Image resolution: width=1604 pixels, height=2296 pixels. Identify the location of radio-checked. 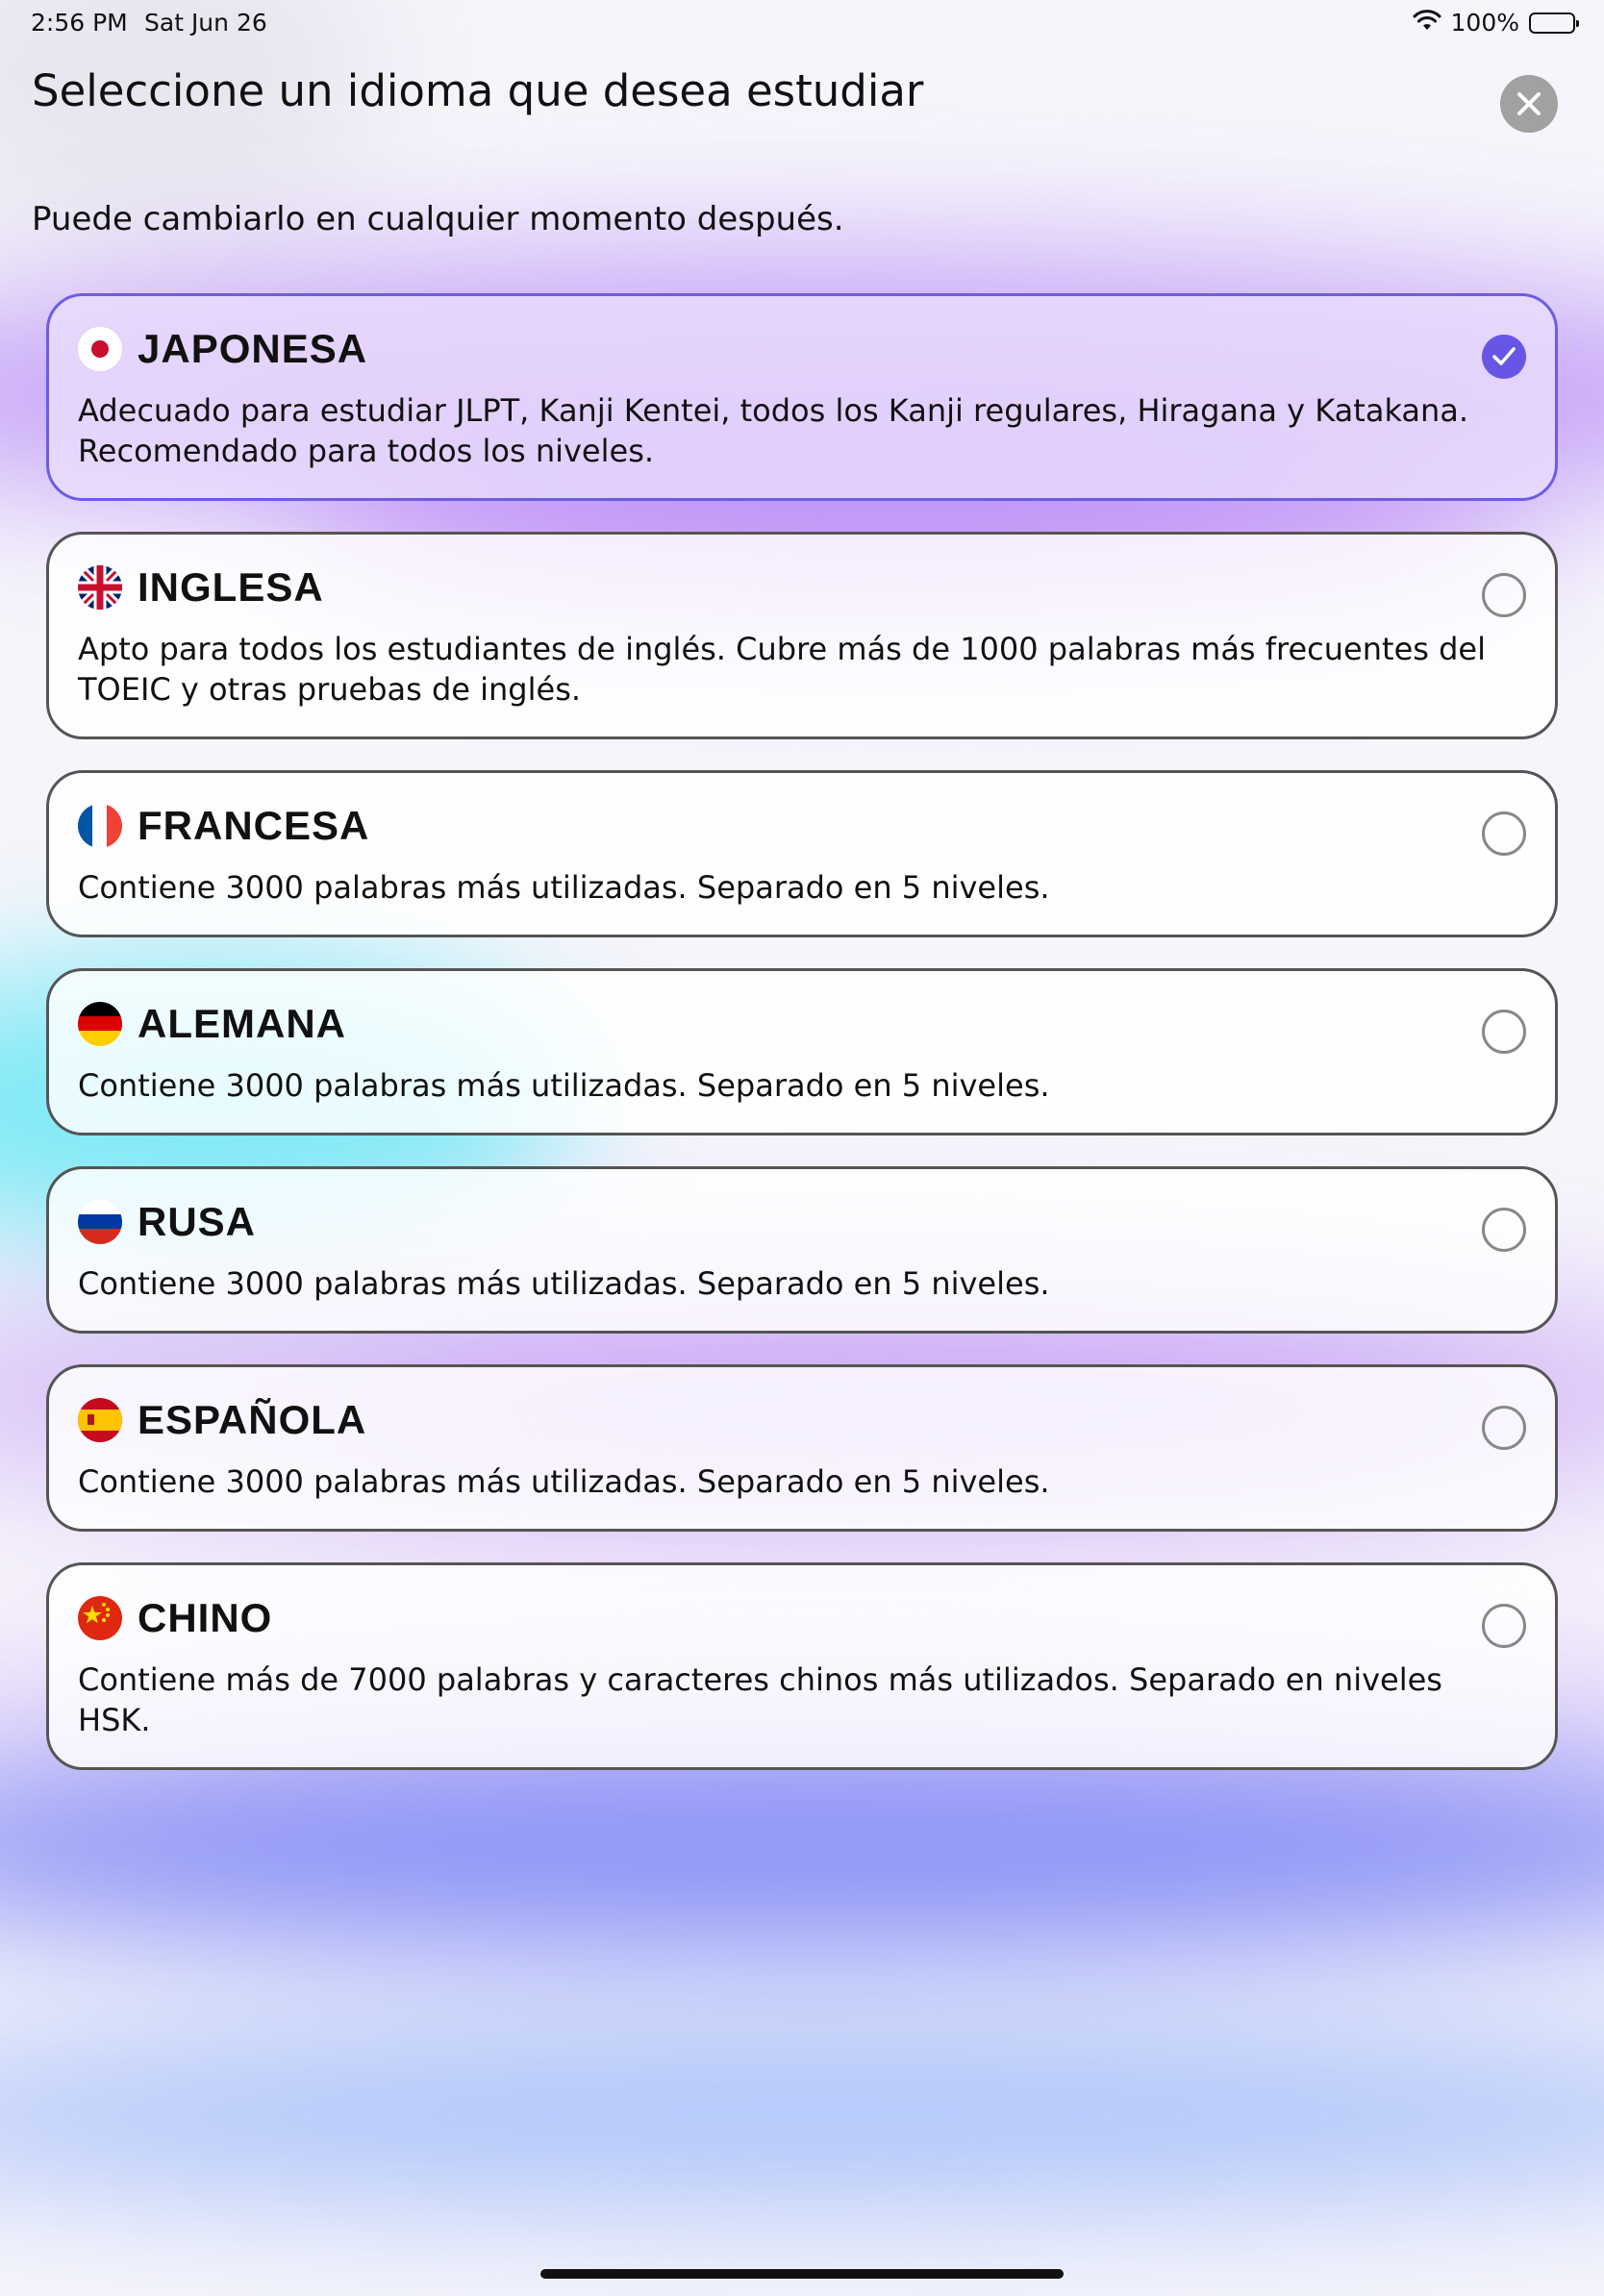
(1504, 357).